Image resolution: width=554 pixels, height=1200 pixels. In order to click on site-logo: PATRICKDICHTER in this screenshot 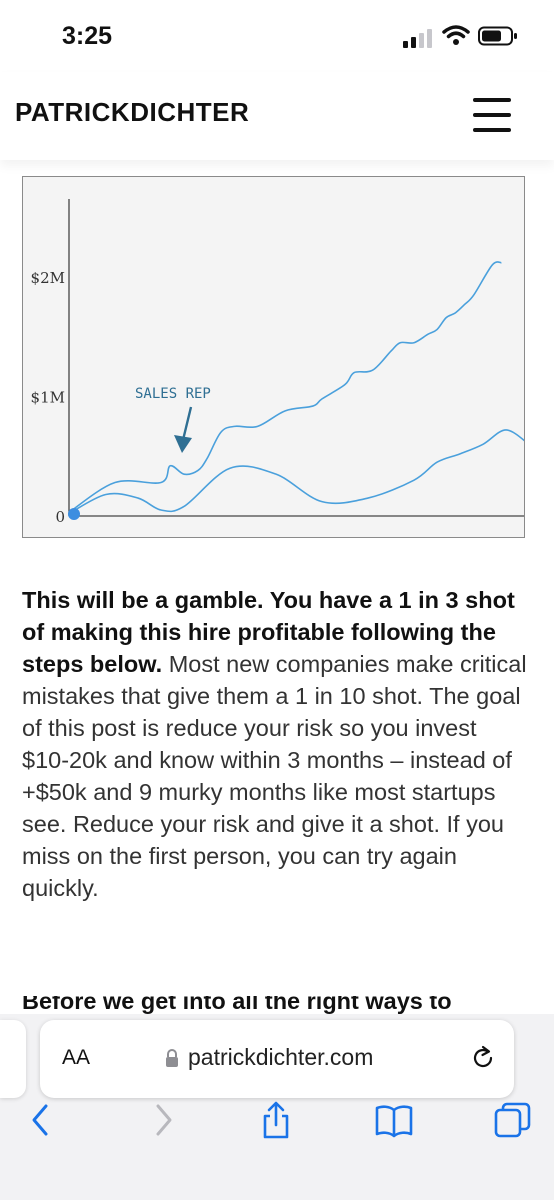, I will do `click(132, 112)`.